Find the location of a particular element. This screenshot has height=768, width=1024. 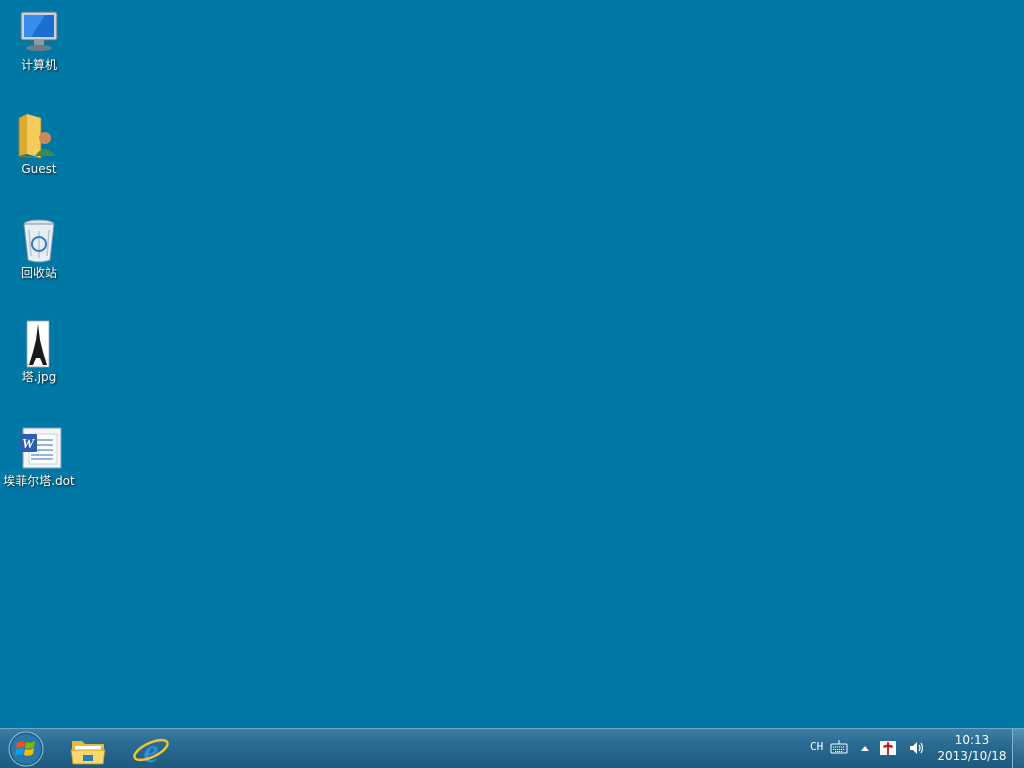

volume-icon is located at coordinates (917, 748).